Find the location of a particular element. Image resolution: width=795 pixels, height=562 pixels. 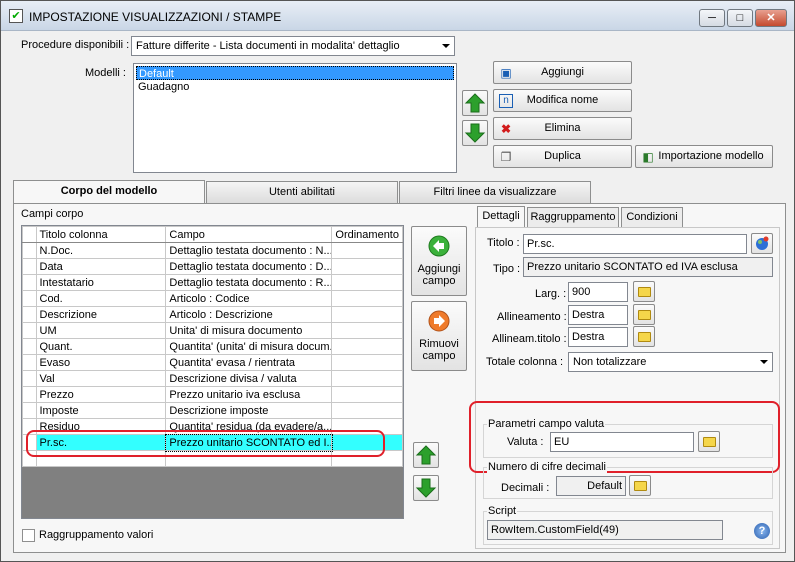

raggruppamento-checkbox is located at coordinates (28, 535).